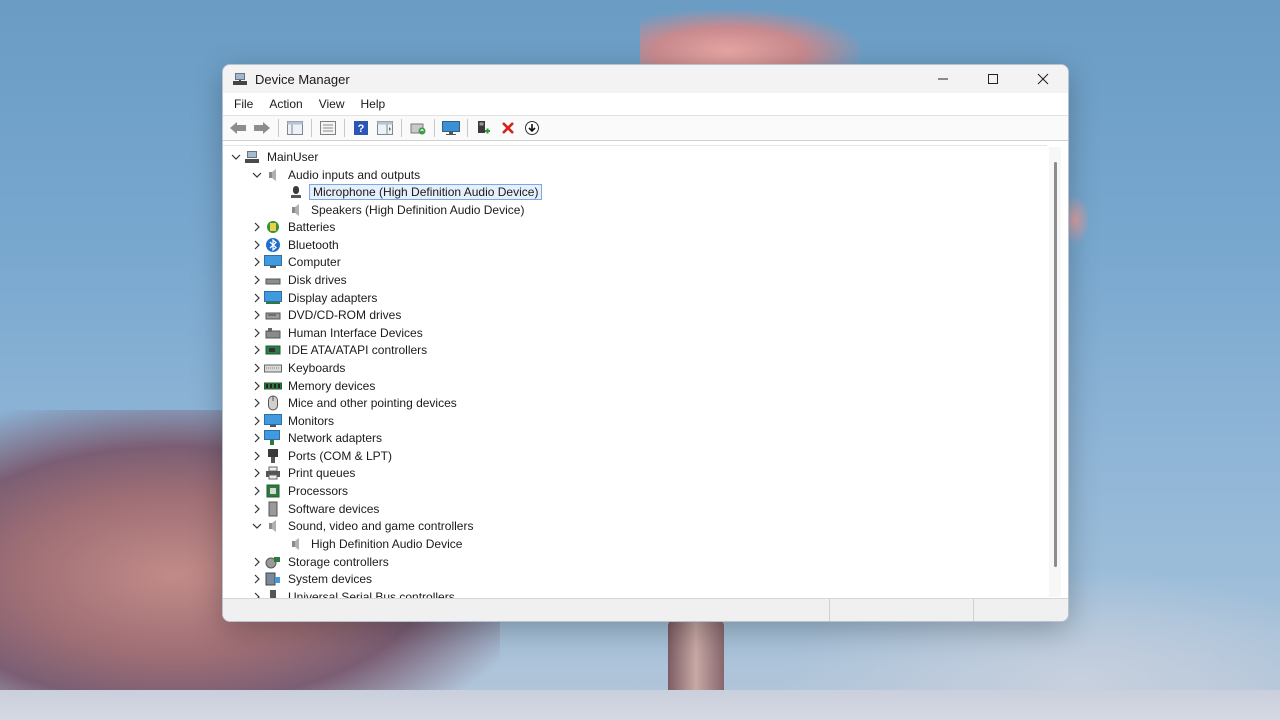  Describe the element at coordinates (451, 128) in the screenshot. I see `scan-hardware-button` at that location.